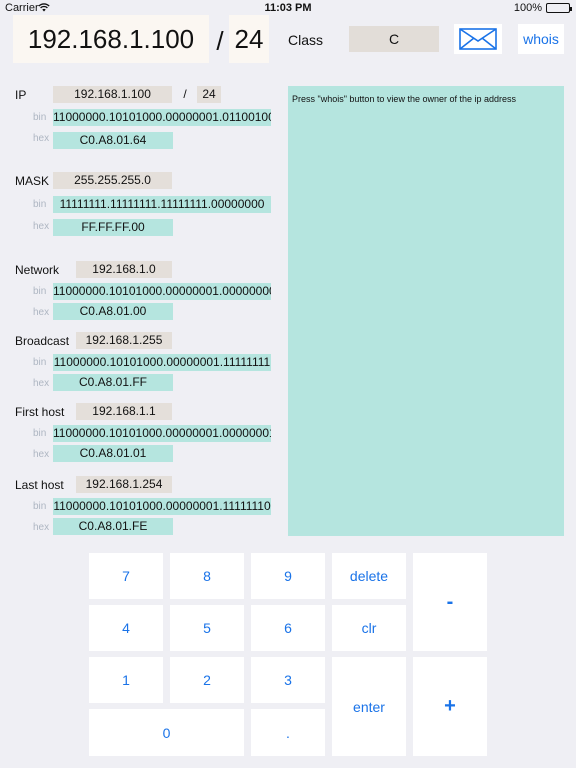 The width and height of the screenshot is (576, 768). What do you see at coordinates (126, 628) in the screenshot?
I see `key-4: 4` at bounding box center [126, 628].